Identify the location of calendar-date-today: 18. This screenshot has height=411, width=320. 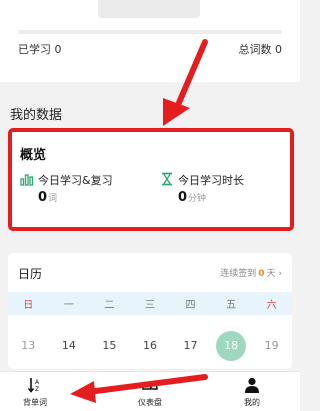
(231, 346).